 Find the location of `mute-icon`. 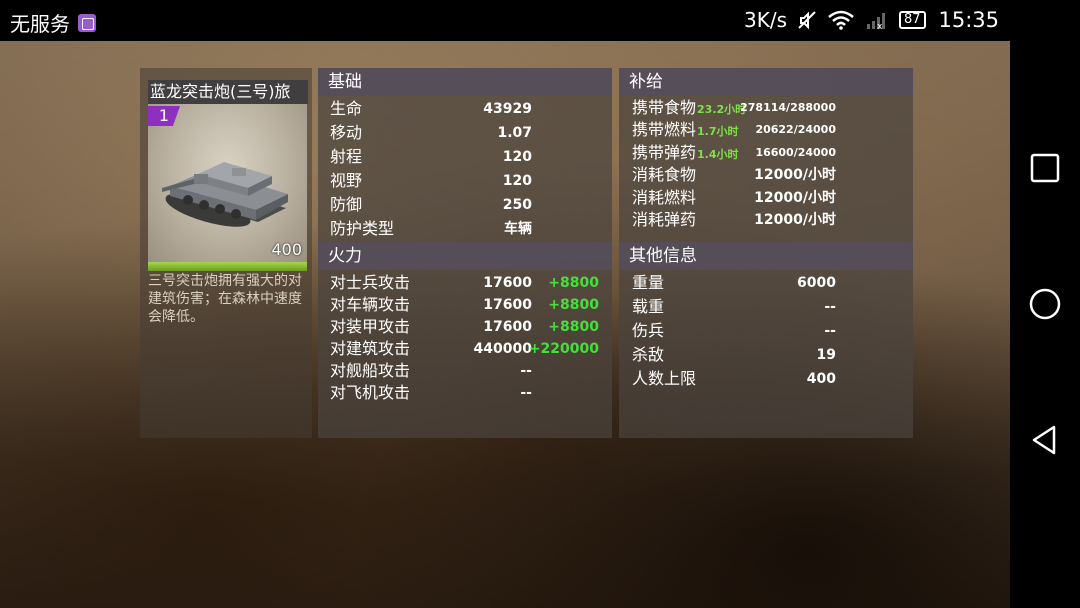

mute-icon is located at coordinates (807, 20).